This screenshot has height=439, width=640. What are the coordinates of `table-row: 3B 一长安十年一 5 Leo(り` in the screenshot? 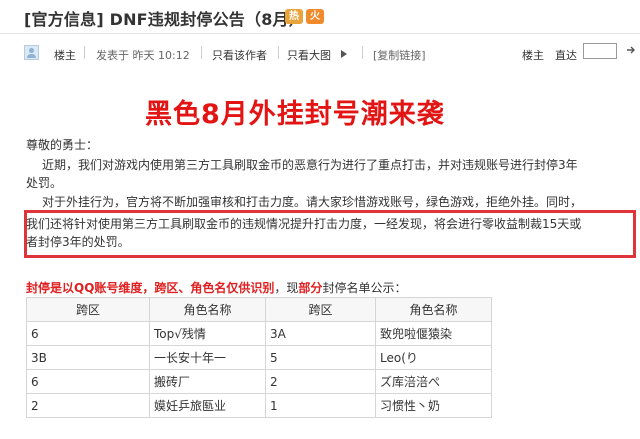 It's located at (259, 357).